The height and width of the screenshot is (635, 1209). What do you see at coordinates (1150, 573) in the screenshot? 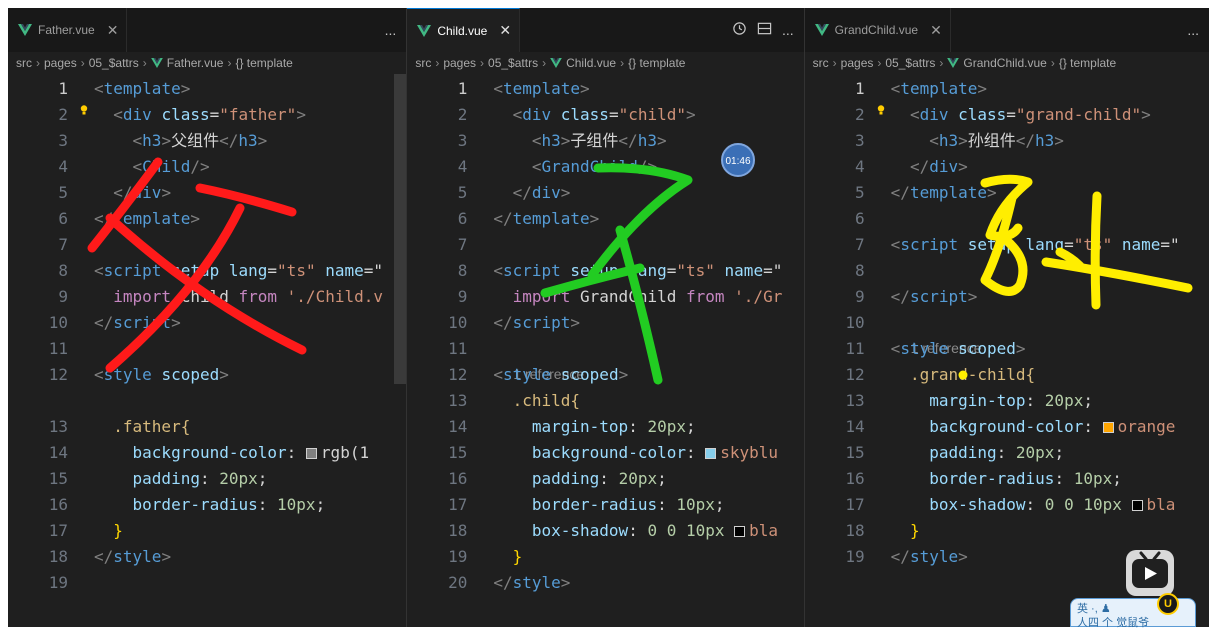
I see `bilibili-tv-icon` at bounding box center [1150, 573].